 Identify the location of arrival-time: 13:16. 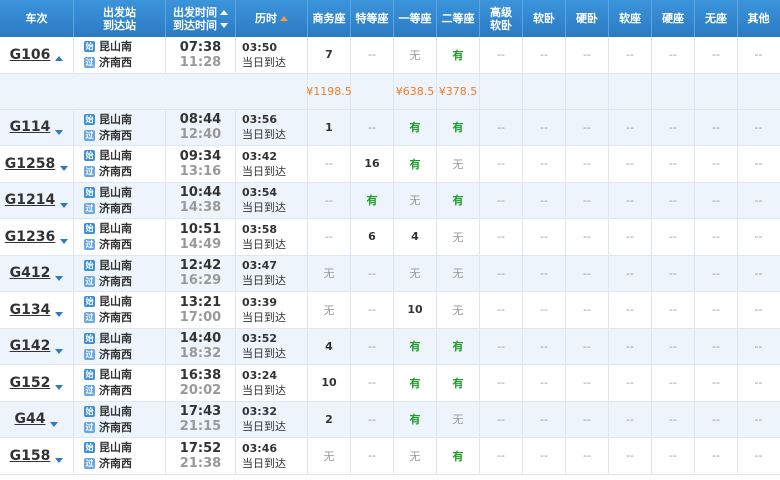
(200, 171).